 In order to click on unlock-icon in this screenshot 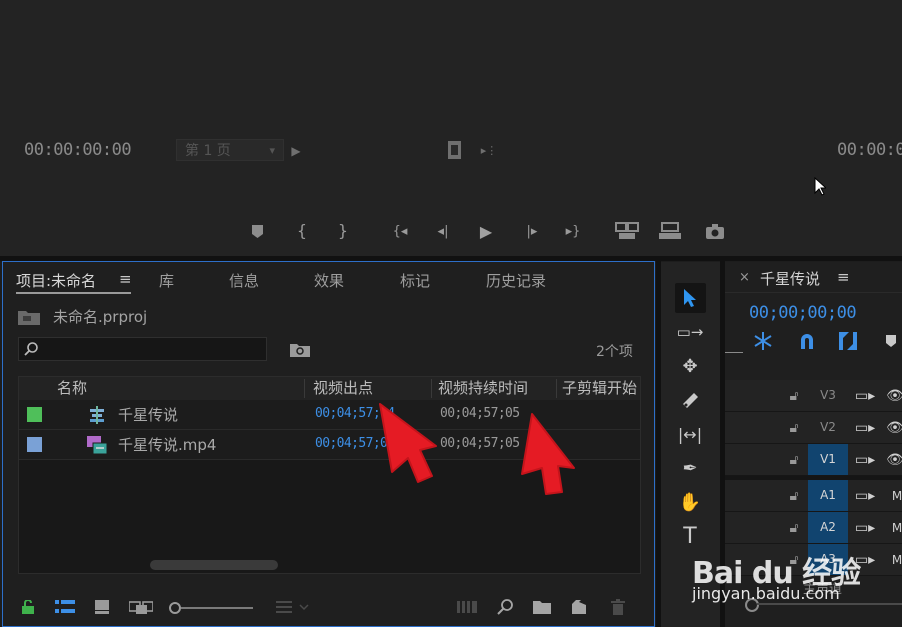, I will do `click(28, 607)`.